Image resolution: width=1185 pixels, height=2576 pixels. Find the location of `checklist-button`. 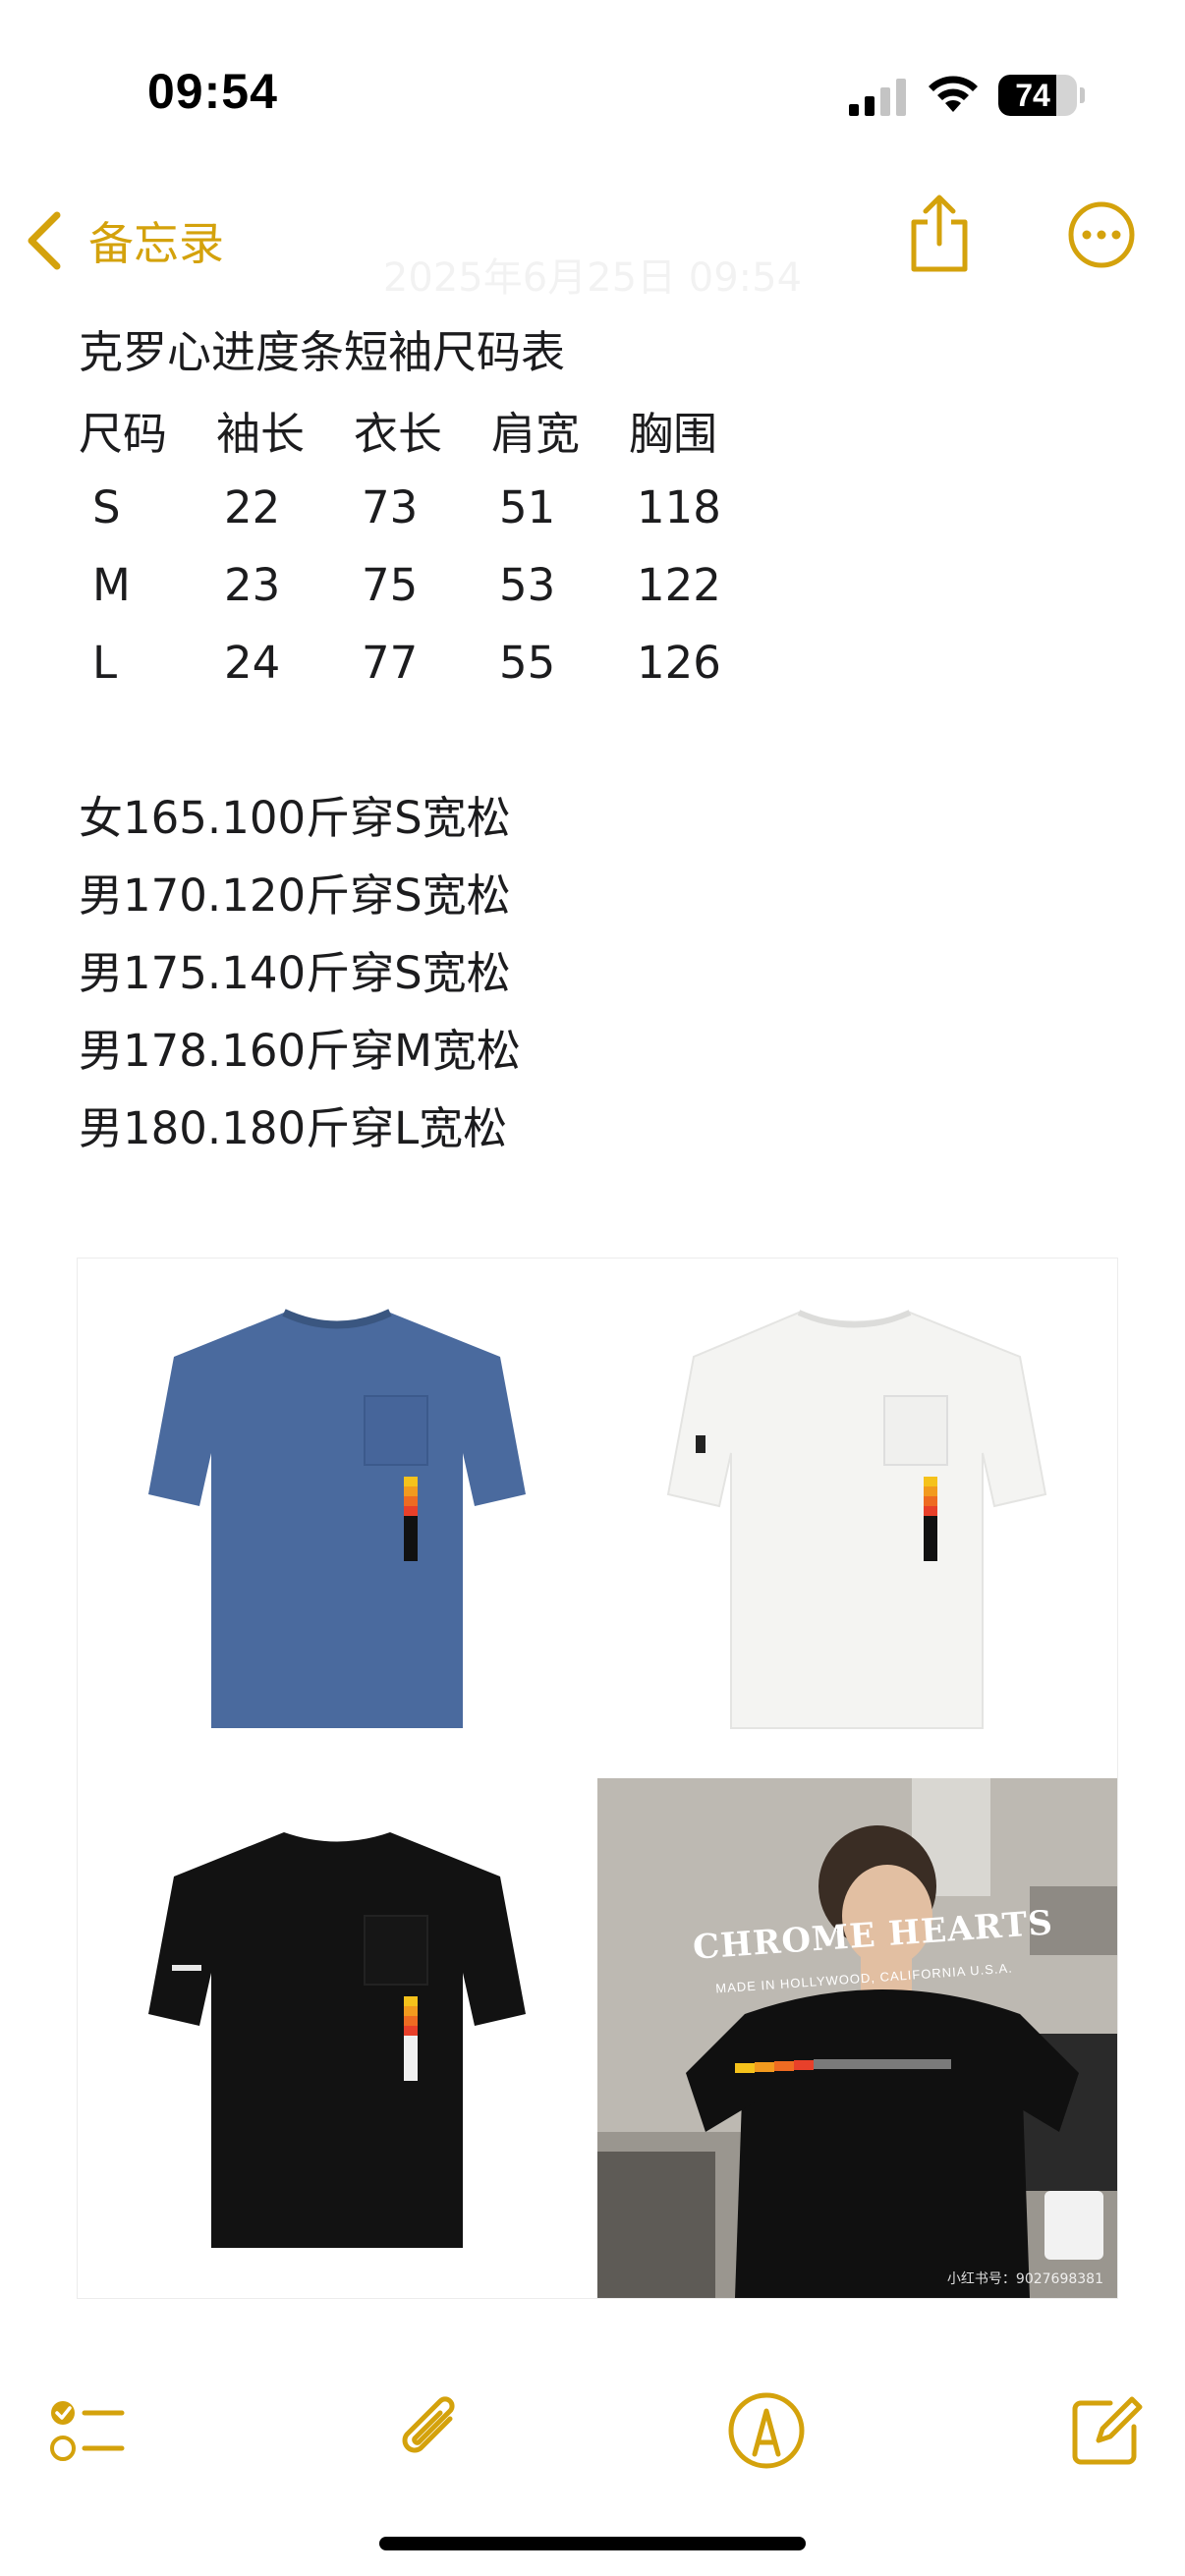

checklist-button is located at coordinates (89, 2430).